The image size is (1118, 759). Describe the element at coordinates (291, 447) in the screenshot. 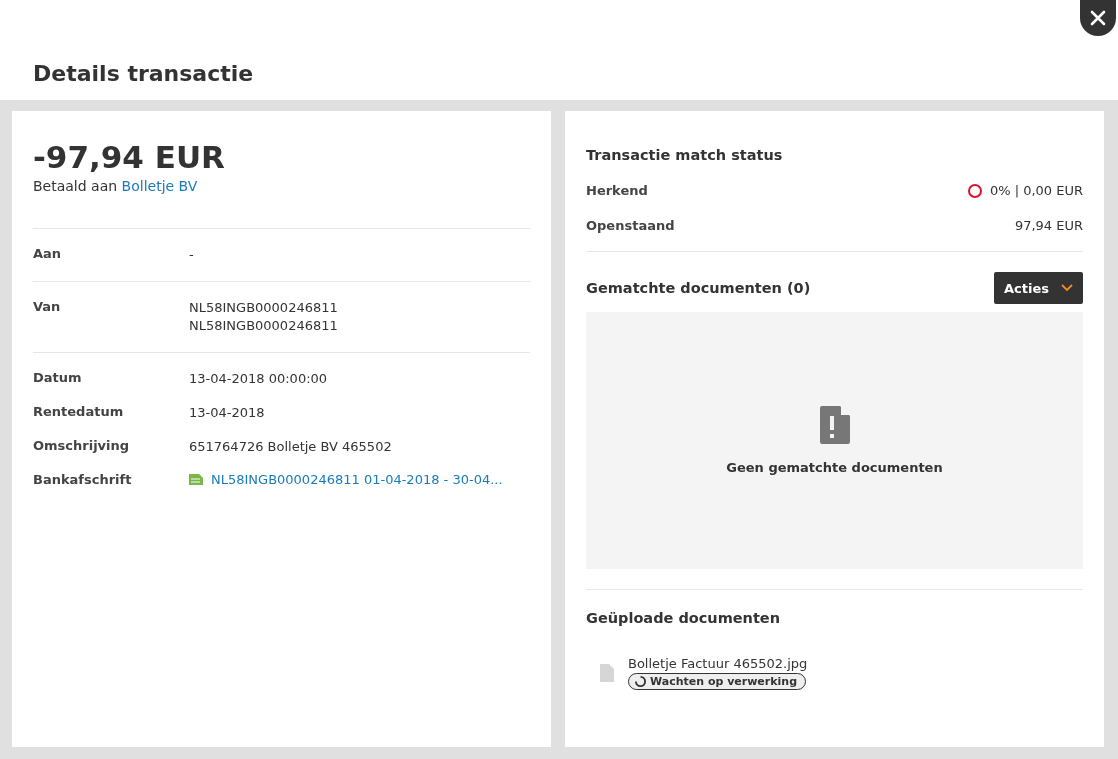

I see `field-value: 651764726 Bolletje BV 465502` at that location.